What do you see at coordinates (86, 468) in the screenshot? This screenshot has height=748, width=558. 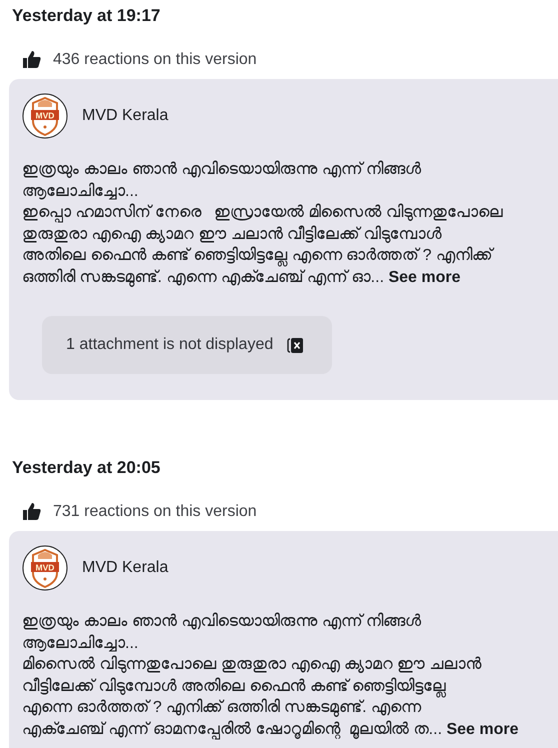 I see `timestamp: Yesterday at 20:05` at bounding box center [86, 468].